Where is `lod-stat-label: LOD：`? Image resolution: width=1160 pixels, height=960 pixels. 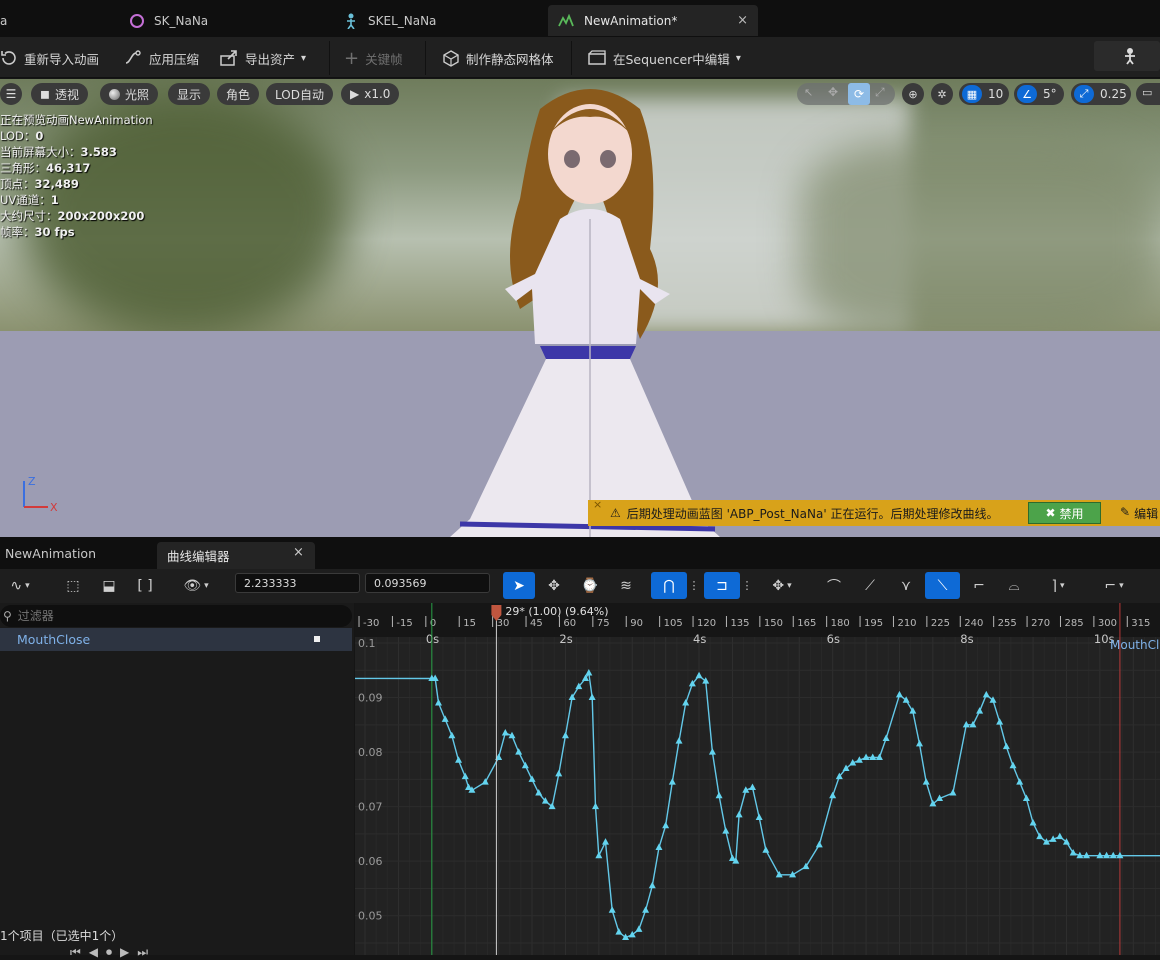 lod-stat-label: LOD： is located at coordinates (18, 136).